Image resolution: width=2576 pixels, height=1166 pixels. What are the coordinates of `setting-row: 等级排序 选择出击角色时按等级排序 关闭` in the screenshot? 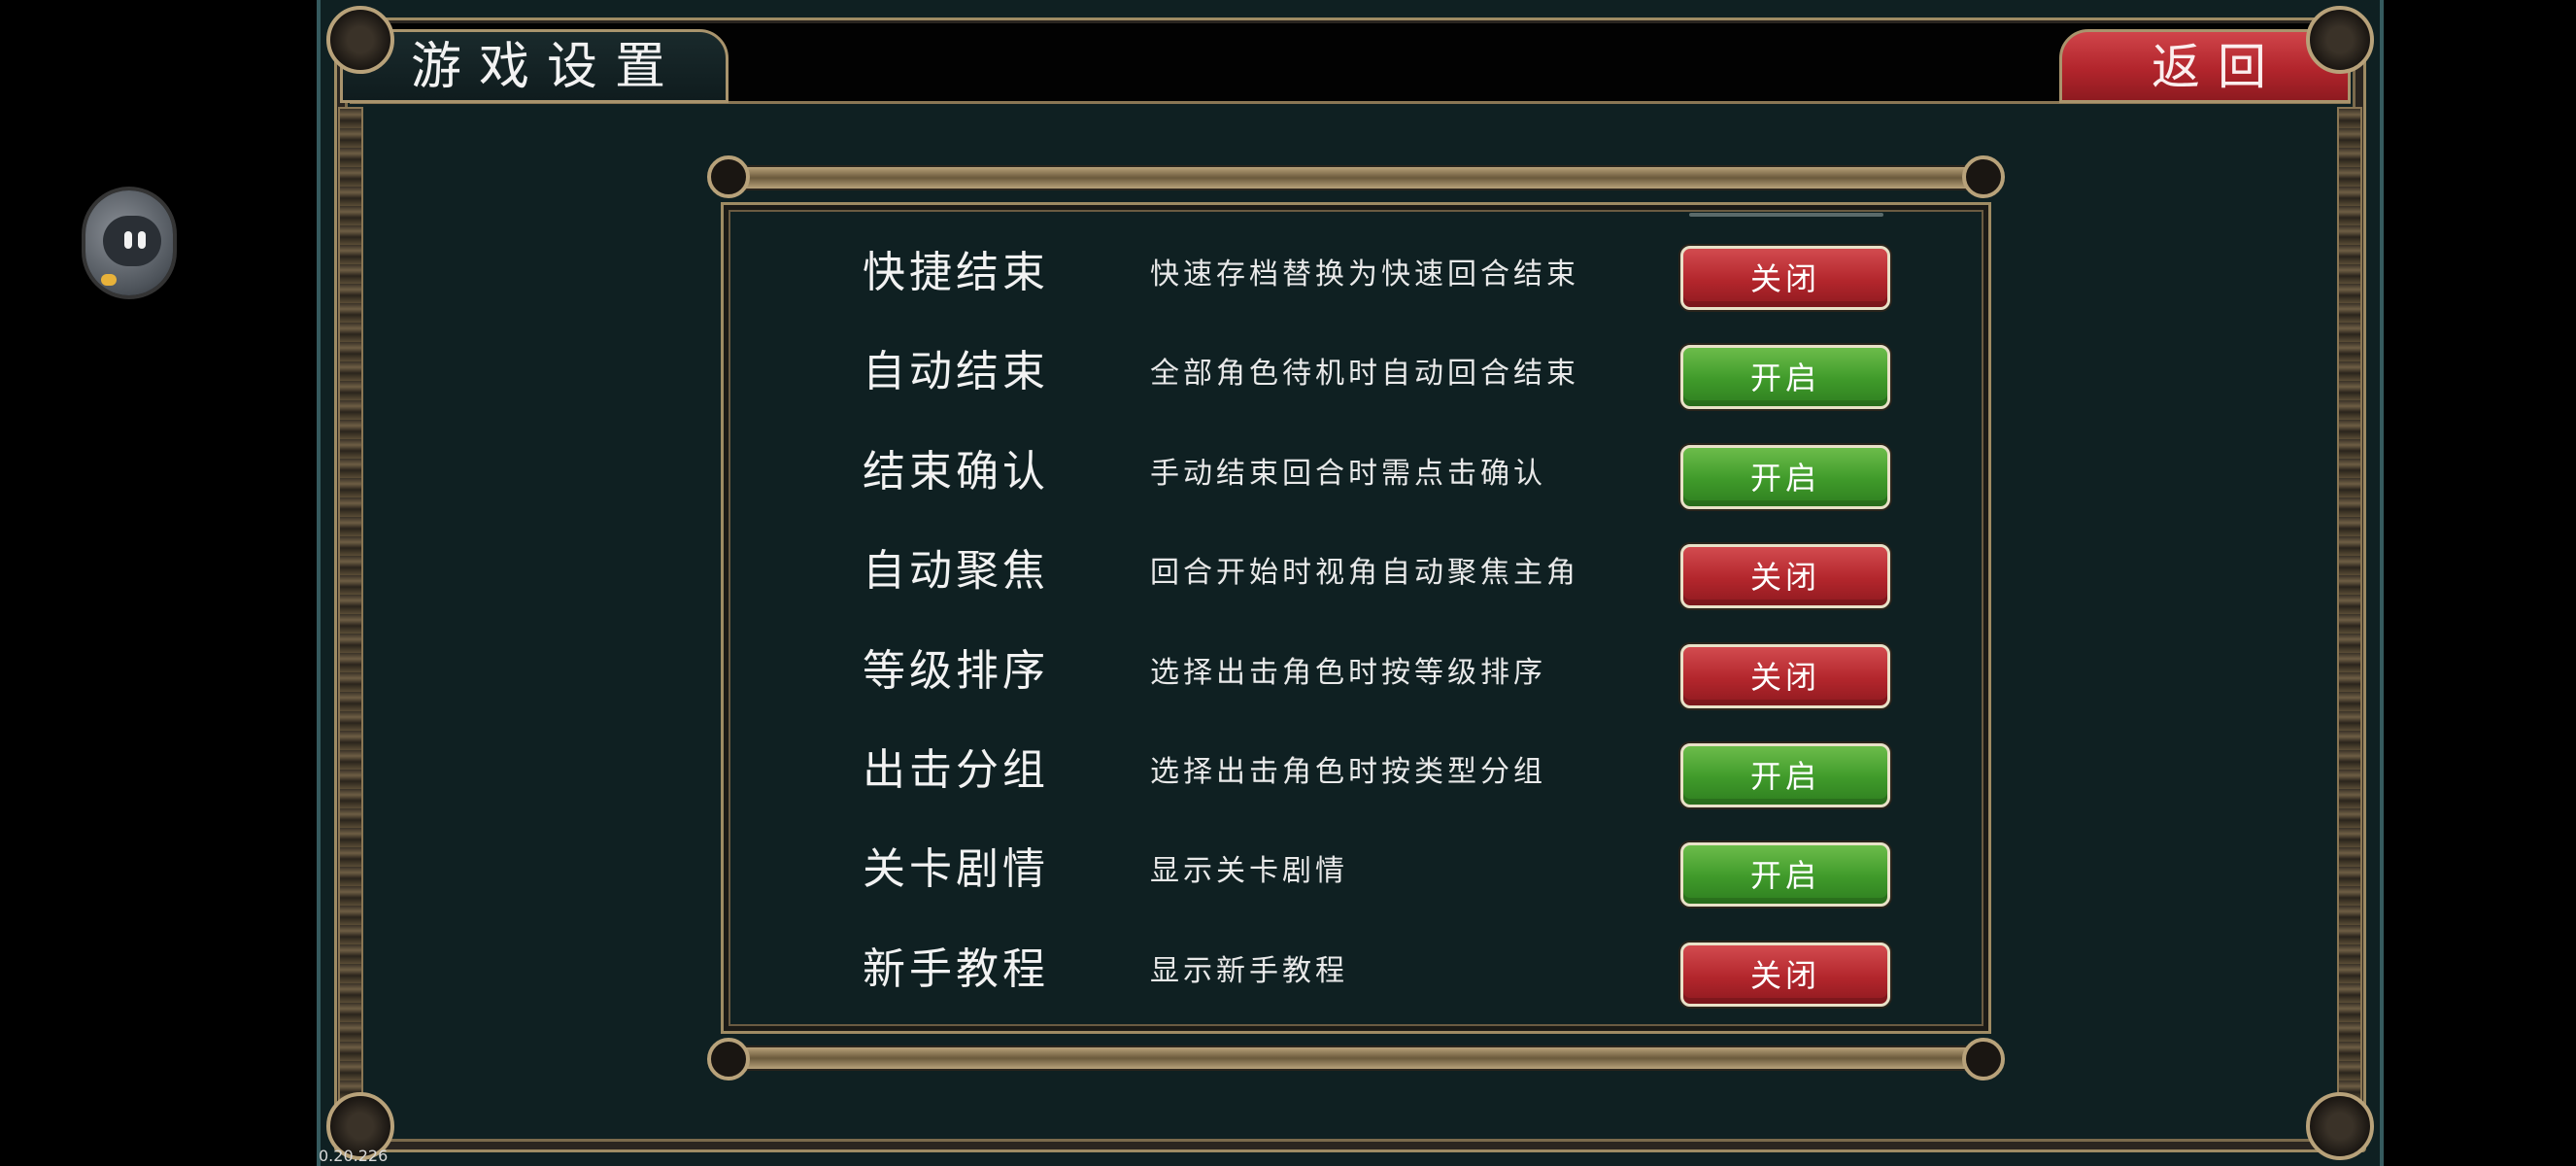 It's located at (1289, 676).